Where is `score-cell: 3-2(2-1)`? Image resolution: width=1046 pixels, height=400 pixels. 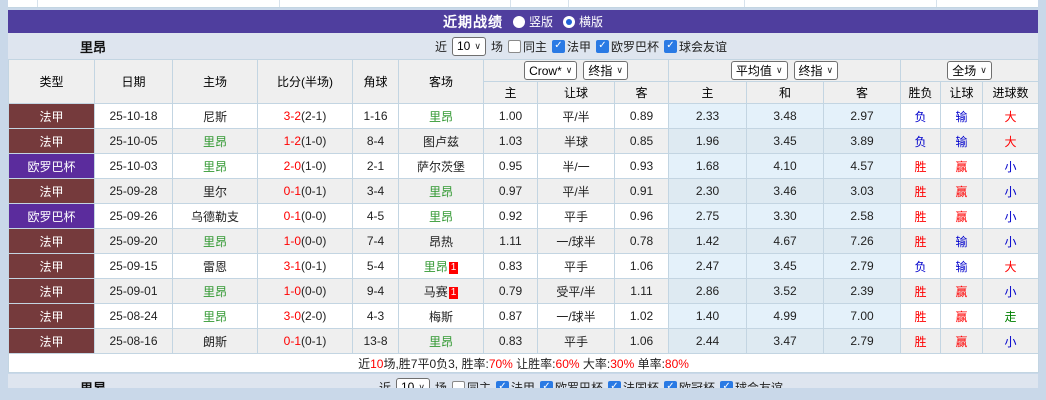 score-cell: 3-2(2-1) is located at coordinates (305, 116).